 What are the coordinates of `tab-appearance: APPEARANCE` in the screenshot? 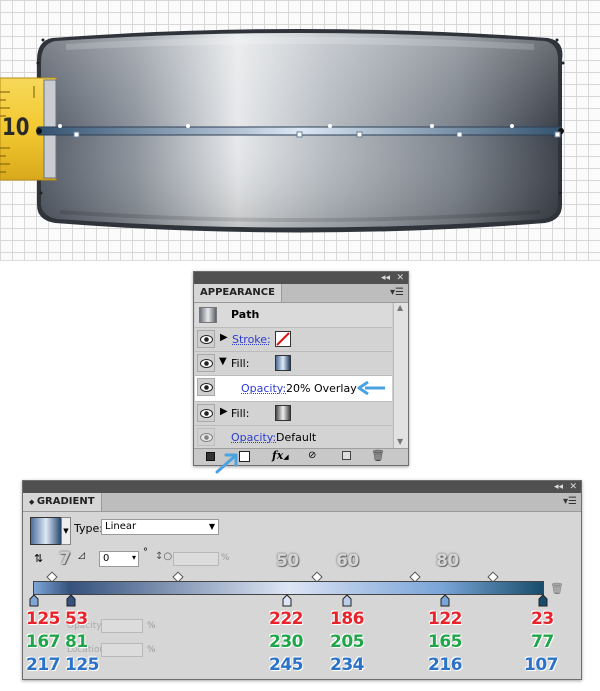 It's located at (238, 293).